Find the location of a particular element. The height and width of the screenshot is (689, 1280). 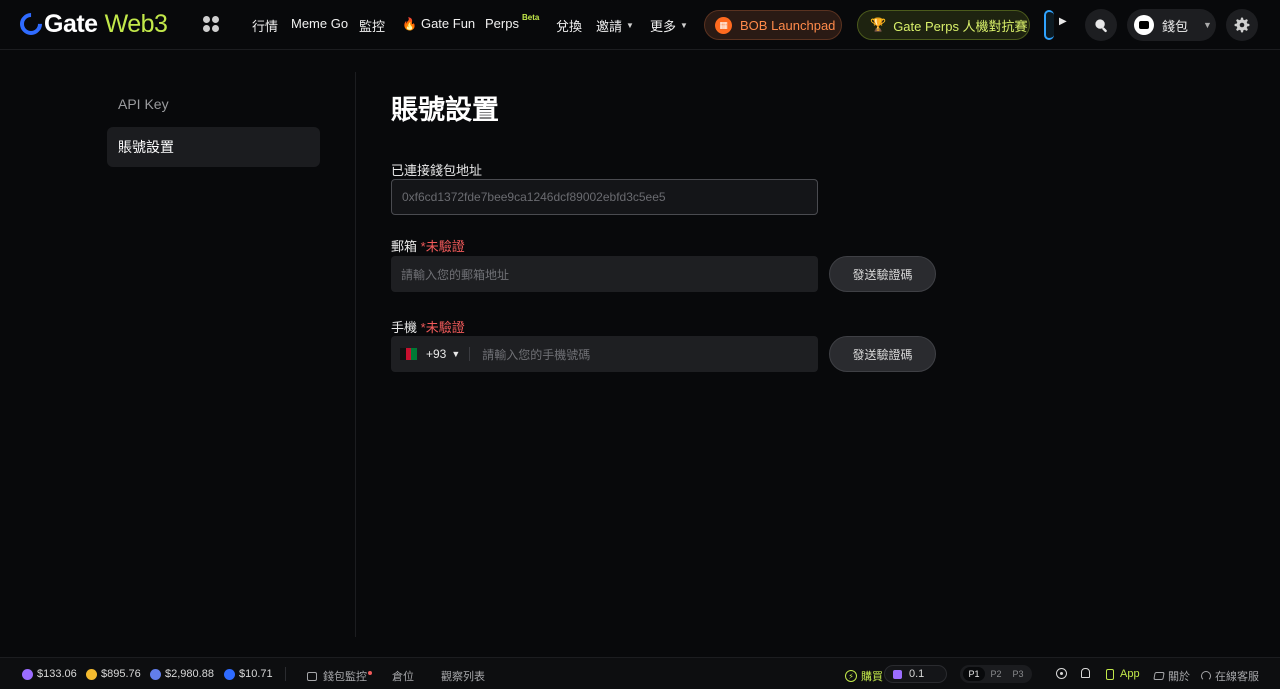

phone-field: +93 ▼ 請輸入您的手機號碼 is located at coordinates (604, 354).